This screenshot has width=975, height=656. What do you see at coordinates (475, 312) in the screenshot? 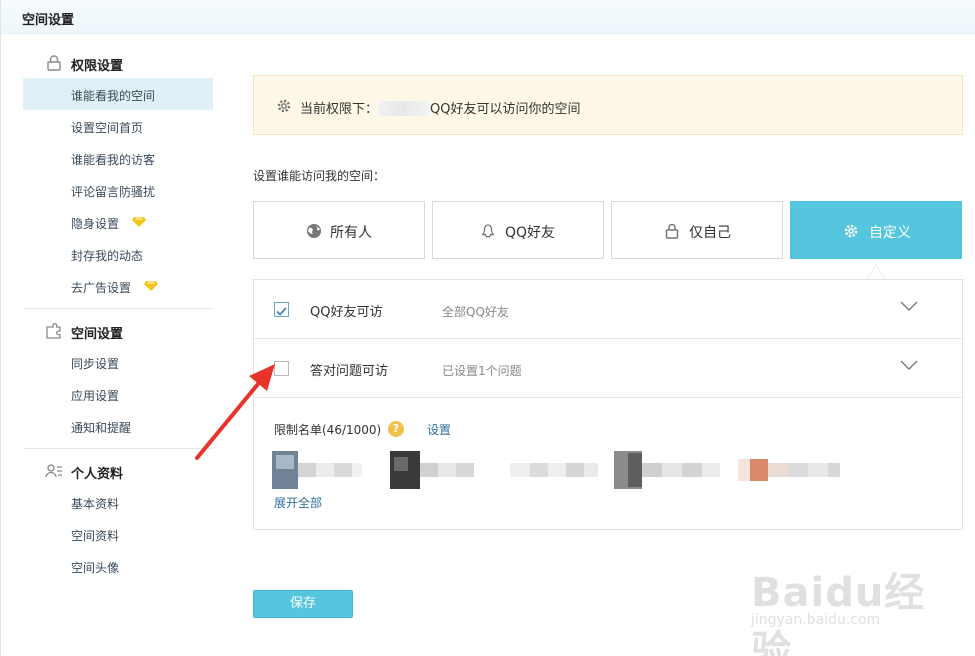
I see `rule-desc: 全部QQ好友` at bounding box center [475, 312].